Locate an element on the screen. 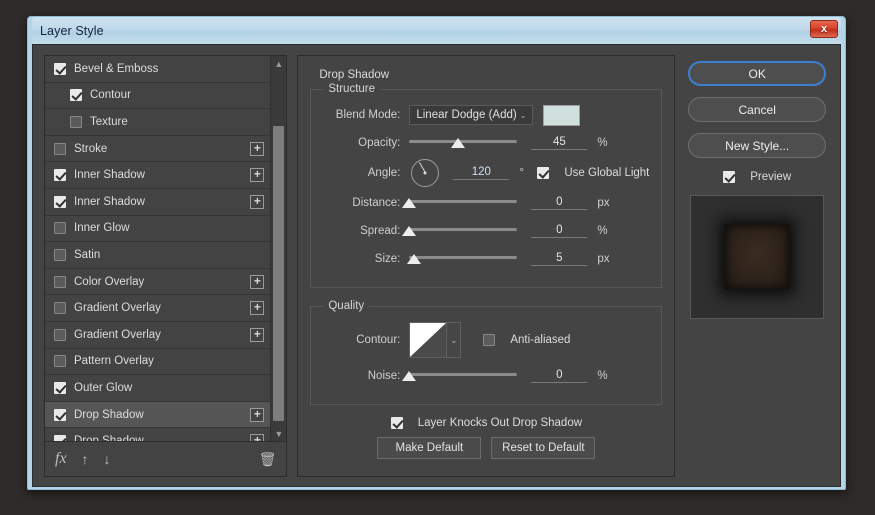  effect-row: Color Overlay + is located at coordinates (158, 282).